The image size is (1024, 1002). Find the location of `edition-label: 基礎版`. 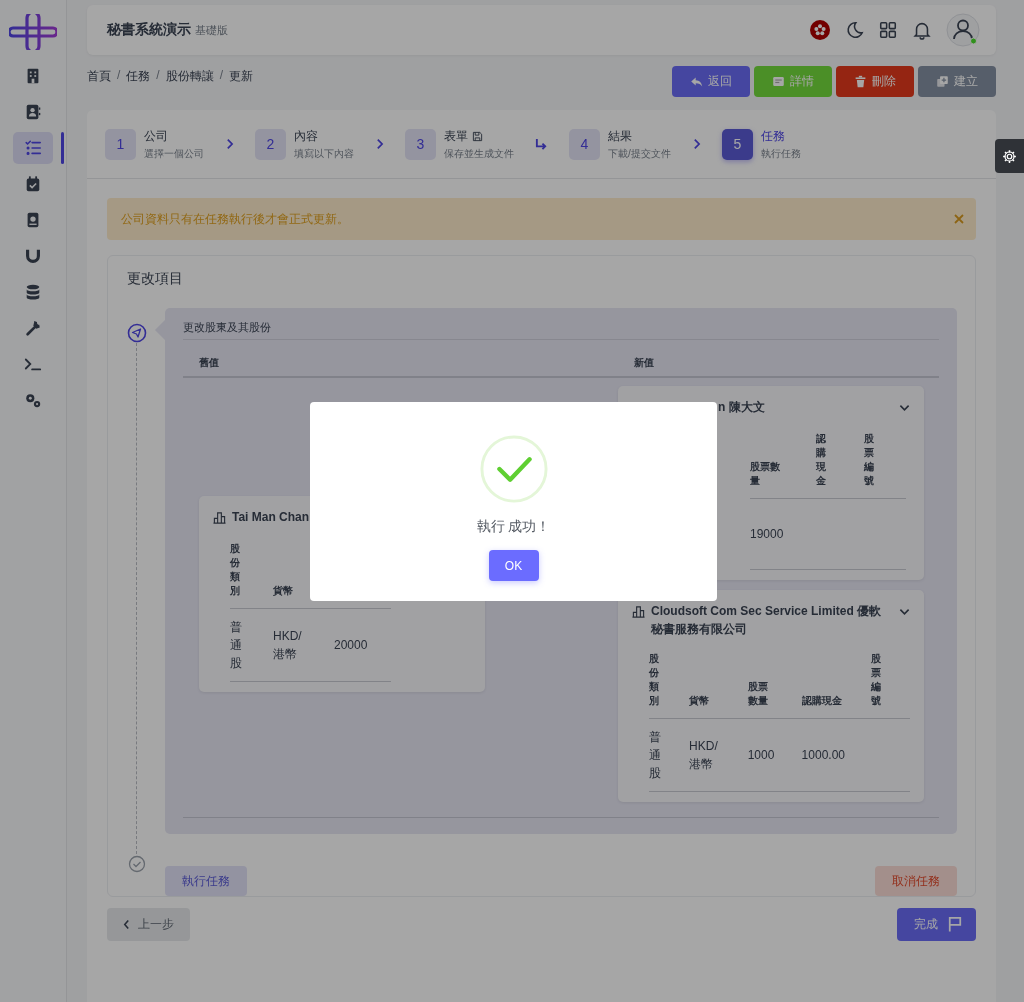

edition-label: 基礎版 is located at coordinates (211, 30).